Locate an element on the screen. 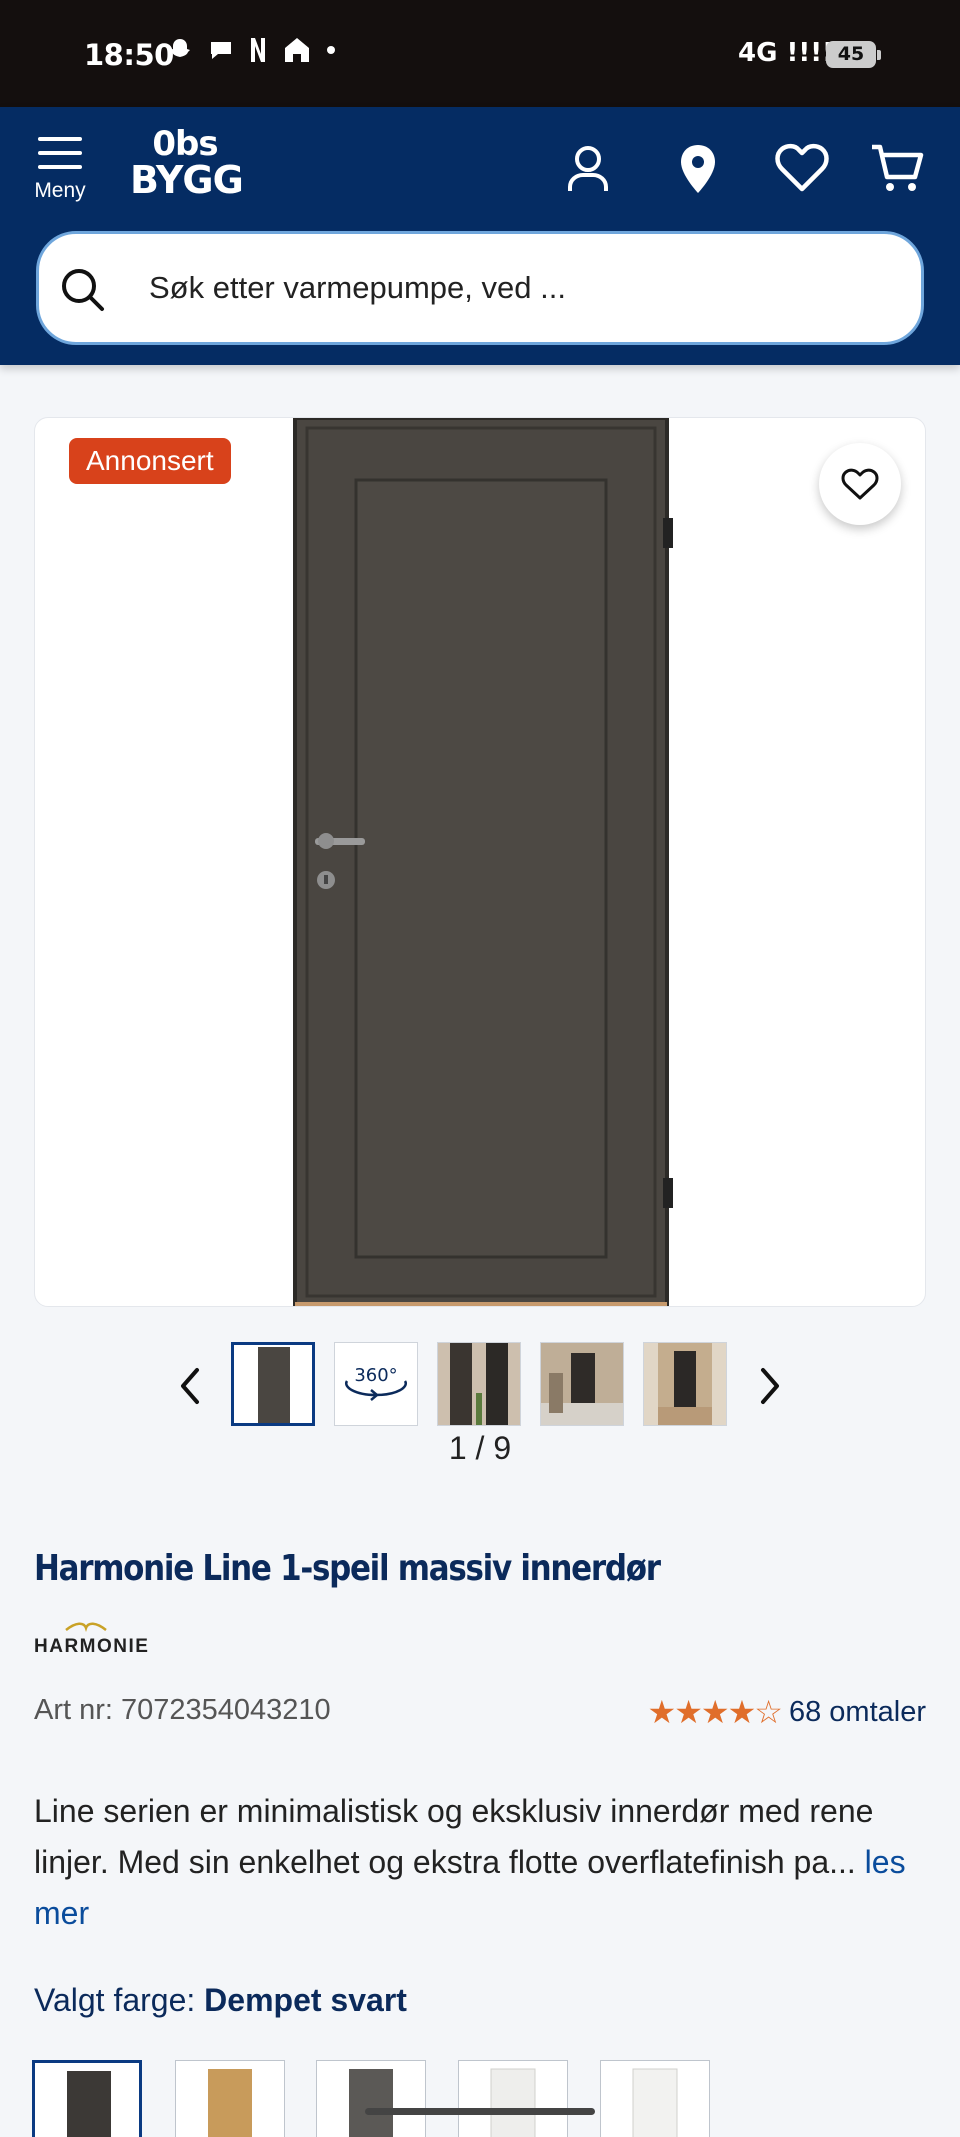 This screenshot has width=960, height=2137. selected-color: Valgt farge: Dempet svart is located at coordinates (220, 2000).